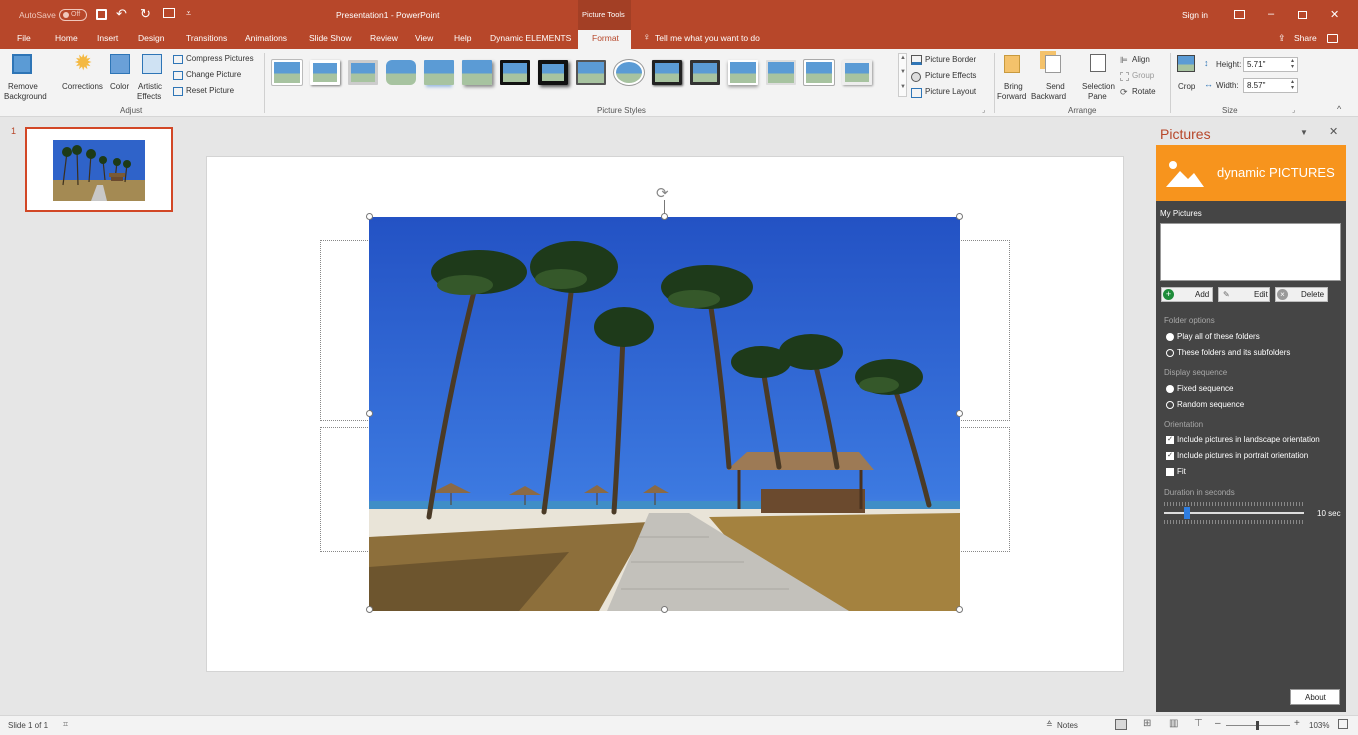 This screenshot has height=735, width=1358. Describe the element at coordinates (1187, 294) in the screenshot. I see `add-button: + Add` at that location.